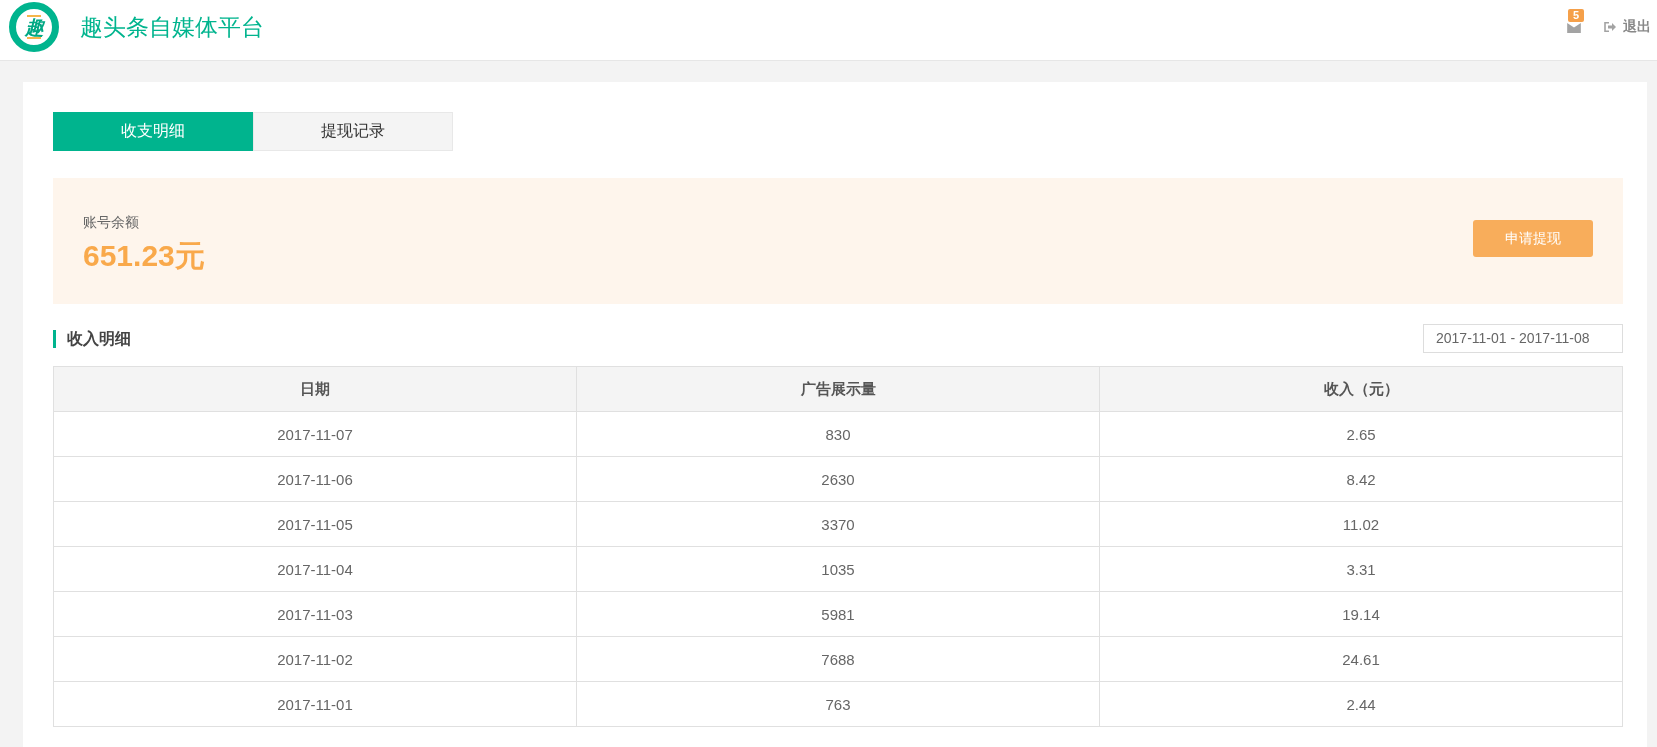 Image resolution: width=1657 pixels, height=747 pixels. Describe the element at coordinates (1361, 434) in the screenshot. I see `table-cell: 2.65` at that location.